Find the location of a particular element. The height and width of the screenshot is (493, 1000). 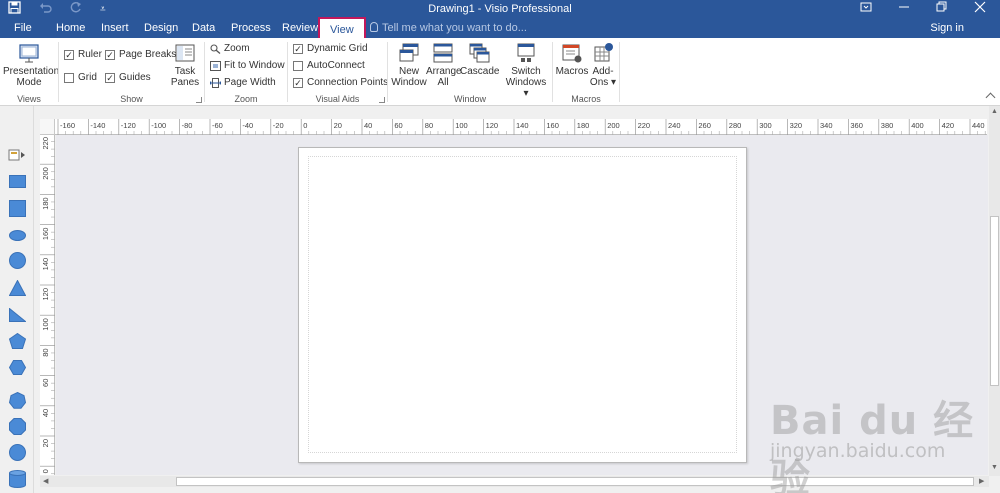

new-window-button: New Window is located at coordinates (409, 65).